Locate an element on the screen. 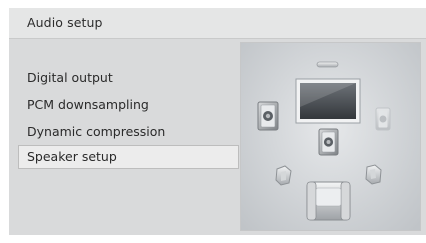 This screenshot has width=426, height=243. center-speaker-icon is located at coordinates (328, 142).